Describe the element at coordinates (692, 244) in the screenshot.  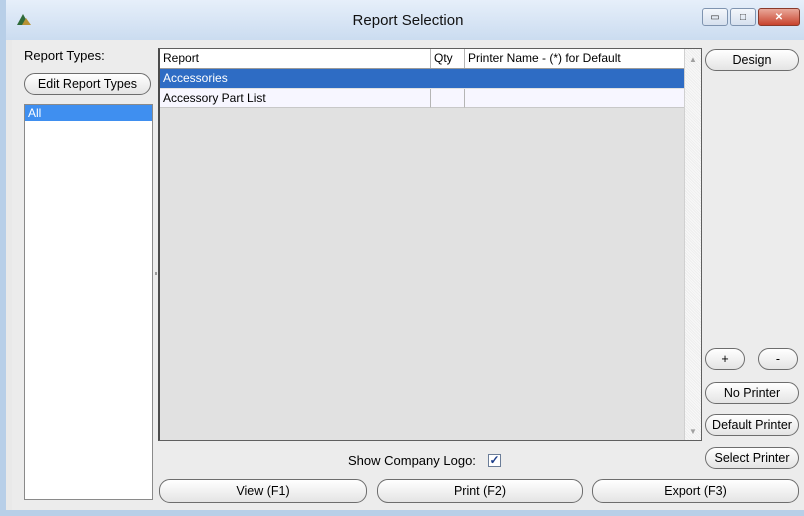
I see `grid-vertical-scrollbar: ▲ ▼` at that location.